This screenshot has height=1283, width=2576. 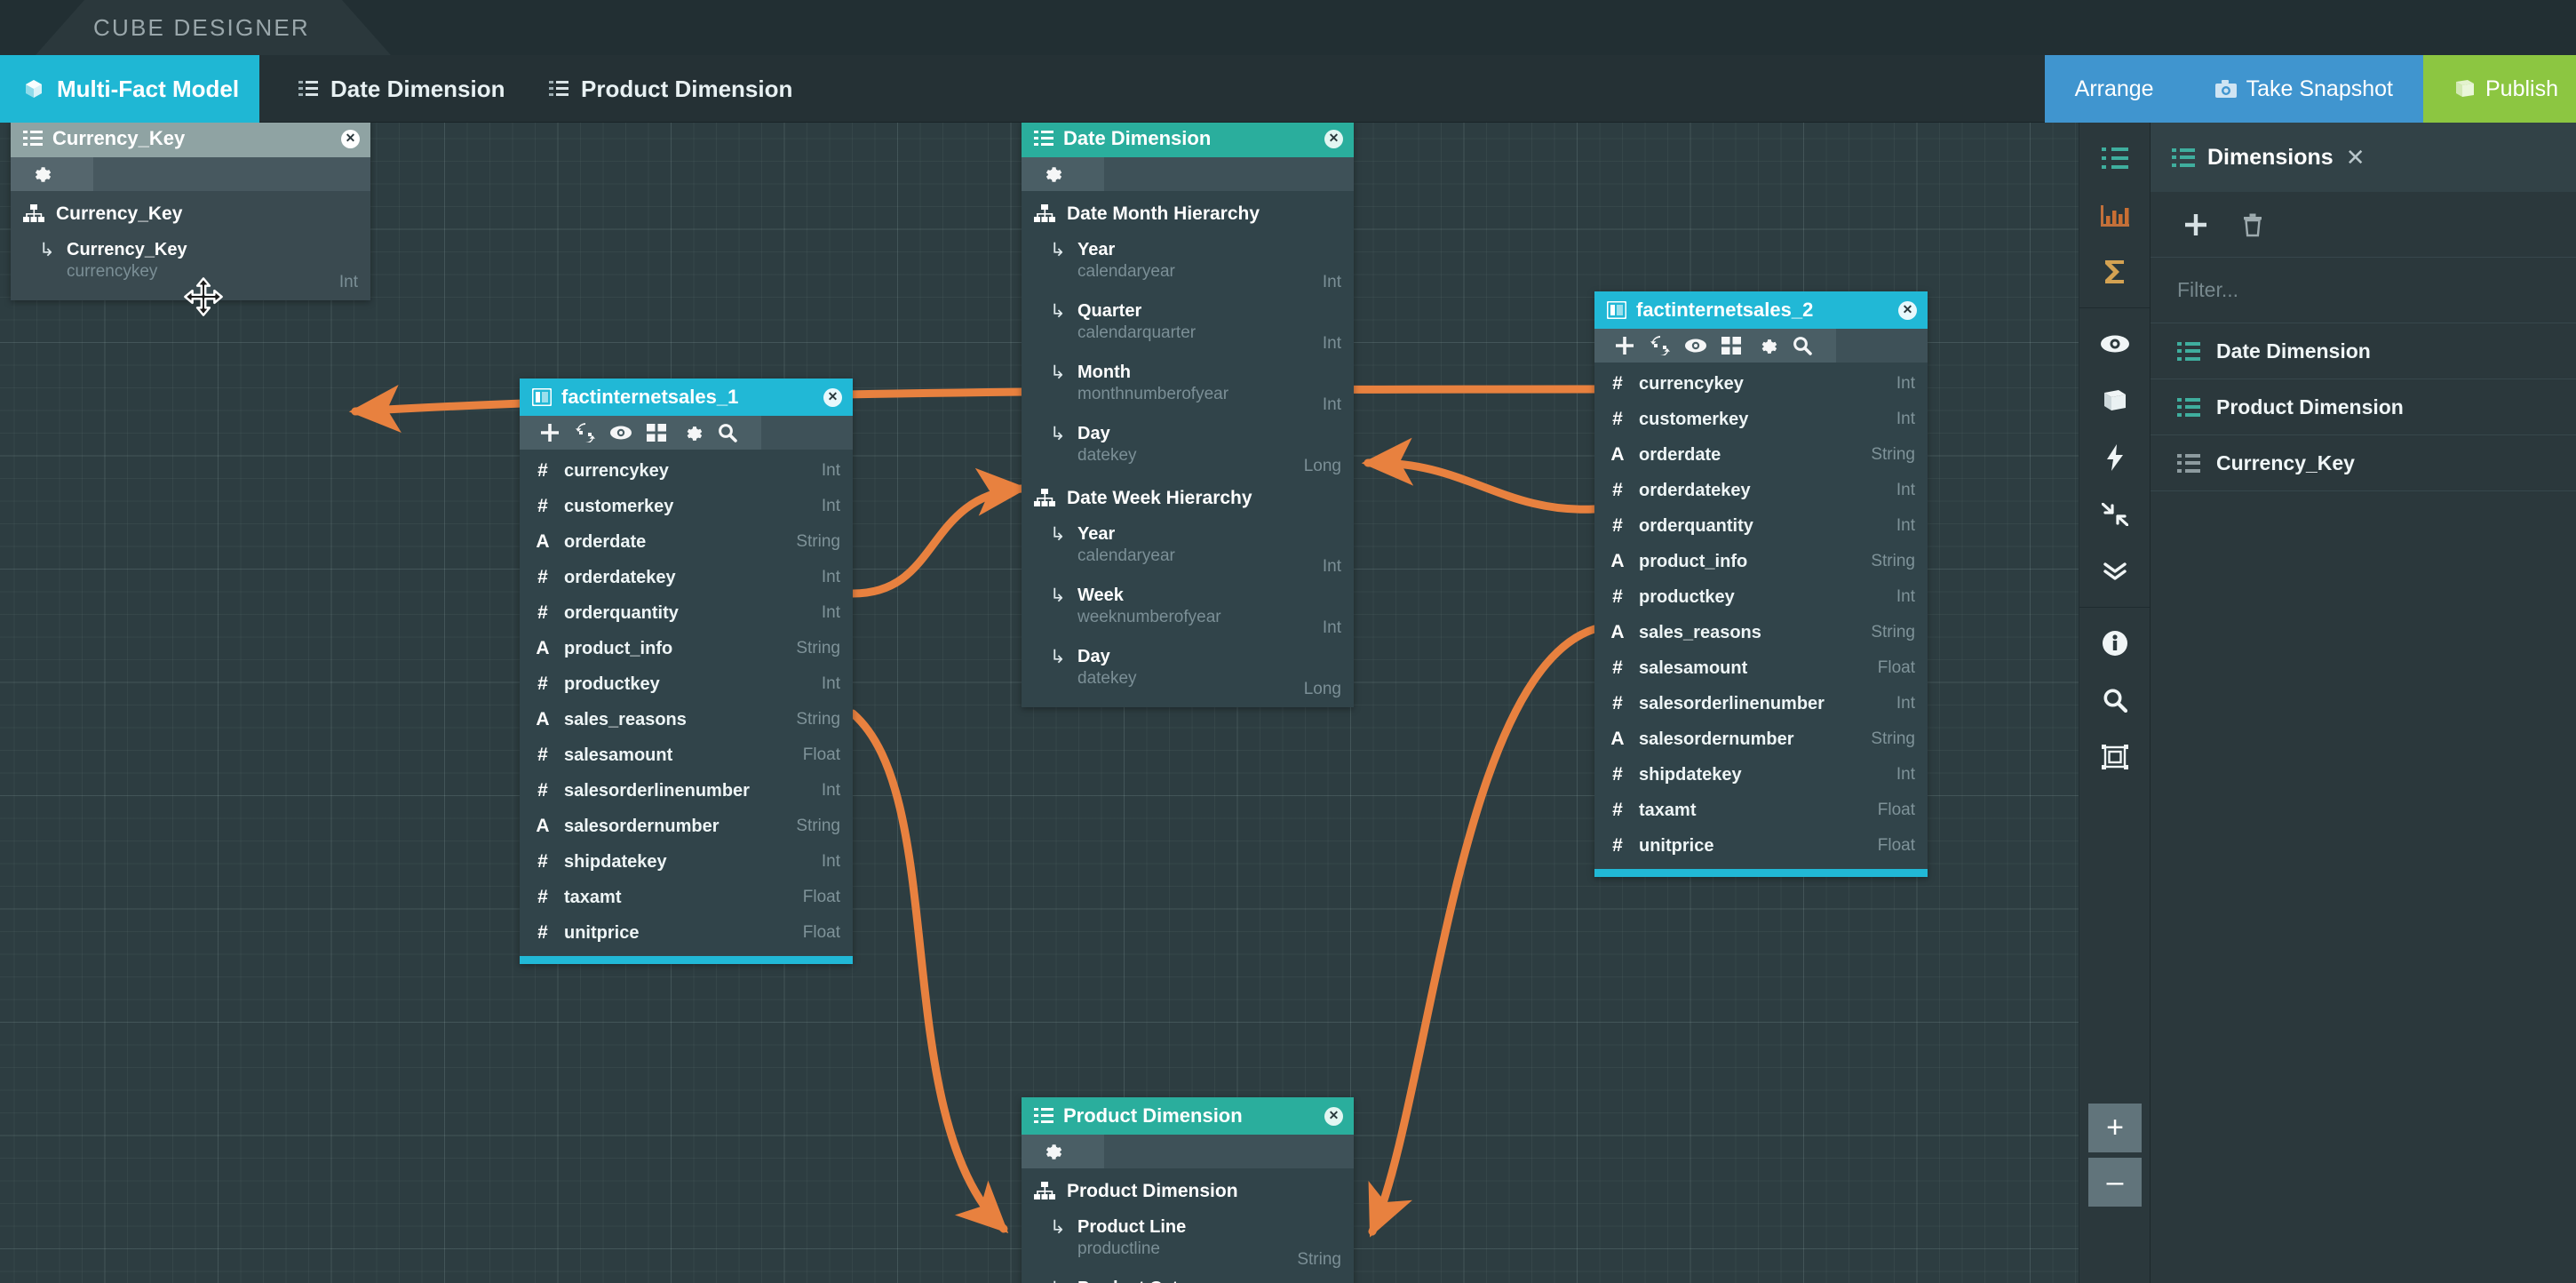 What do you see at coordinates (402, 89) in the screenshot?
I see `tab-date-dimension: Date Dimension` at bounding box center [402, 89].